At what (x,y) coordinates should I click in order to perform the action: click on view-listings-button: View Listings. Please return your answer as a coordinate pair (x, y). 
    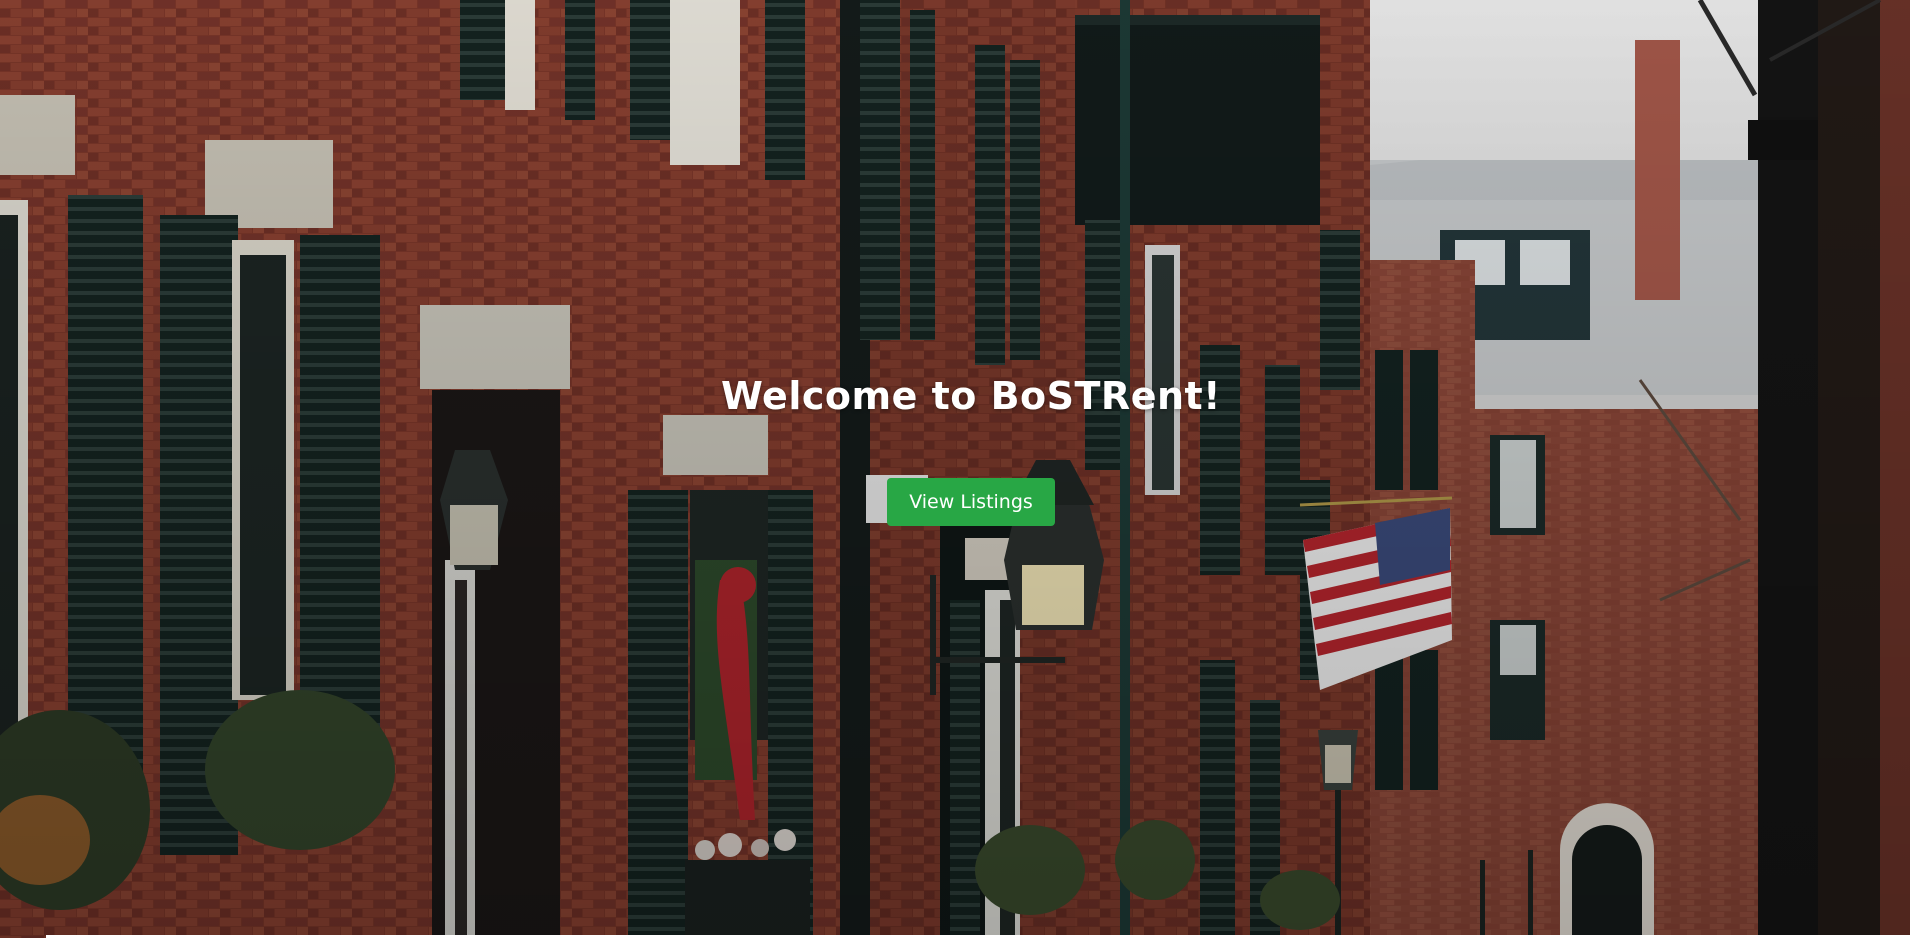
    Looking at the image, I should click on (971, 502).